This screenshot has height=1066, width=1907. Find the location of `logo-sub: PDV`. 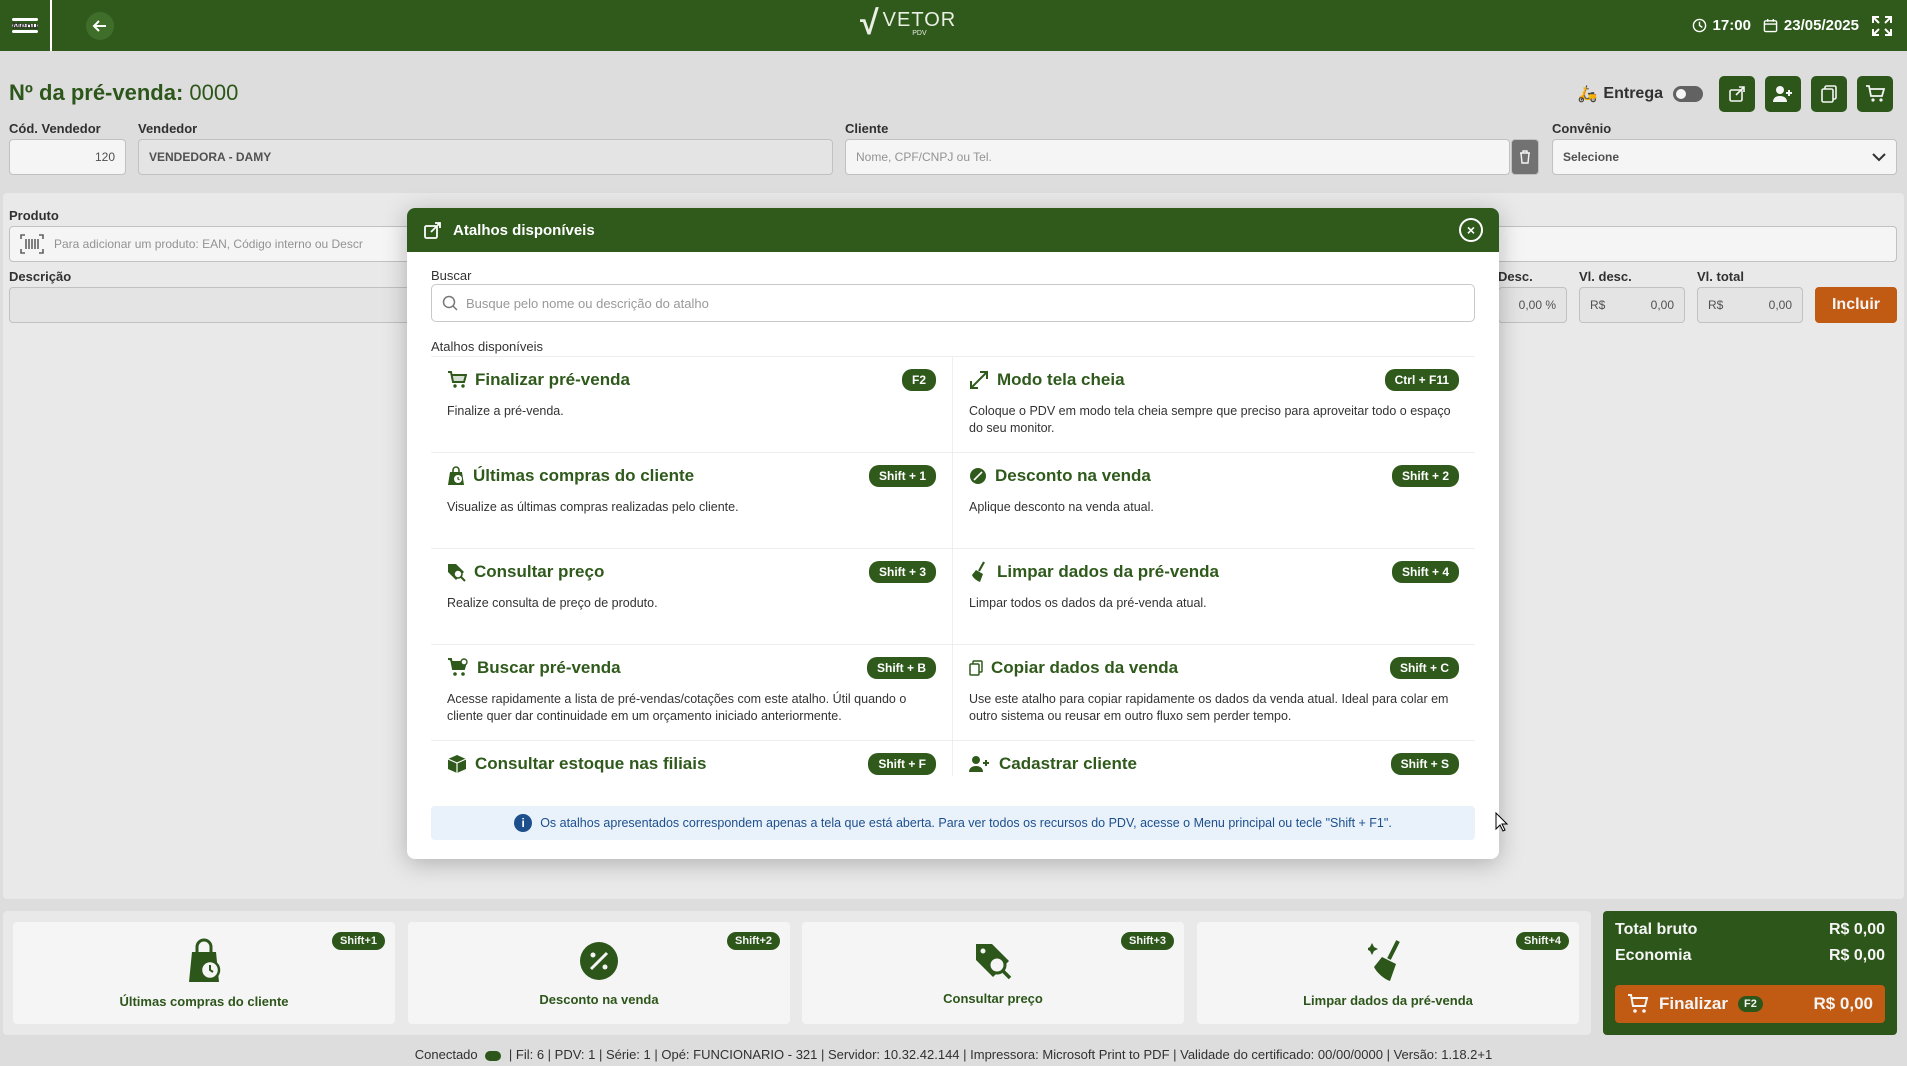

logo-sub: PDV is located at coordinates (919, 33).